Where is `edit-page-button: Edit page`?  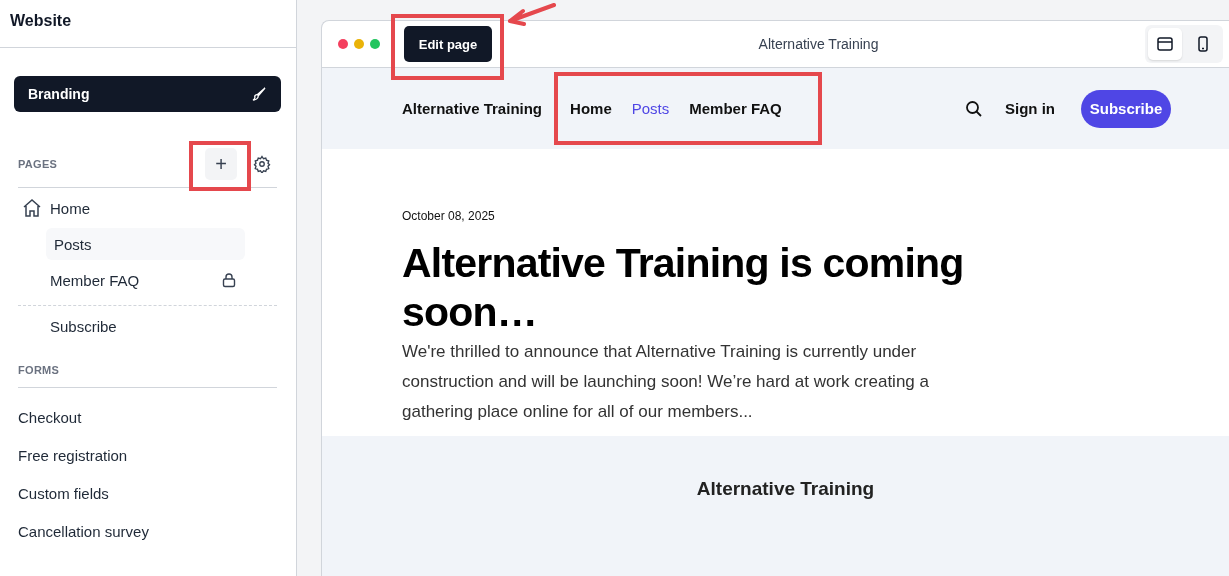 edit-page-button: Edit page is located at coordinates (448, 44).